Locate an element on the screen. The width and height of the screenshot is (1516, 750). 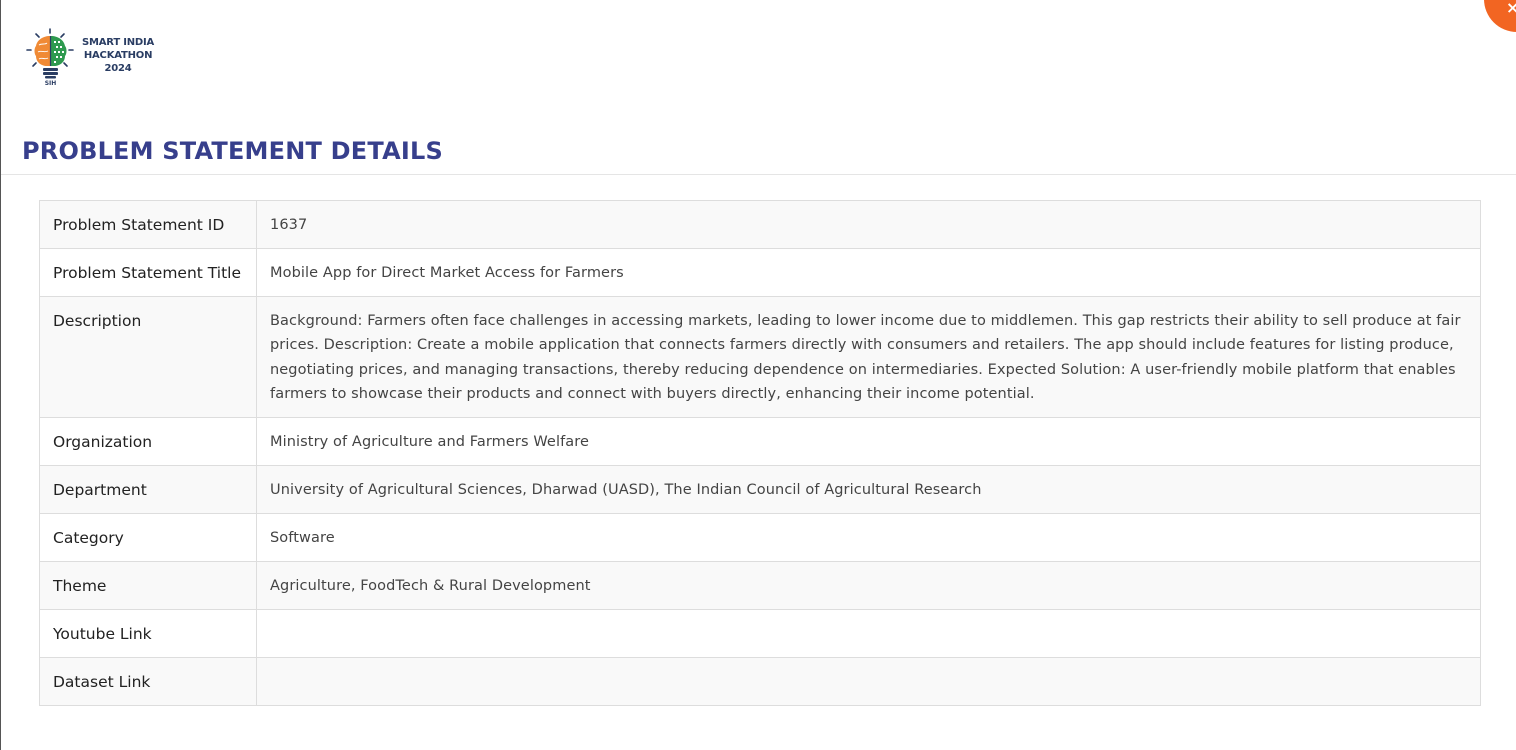
problem-statement-id: 1637 is located at coordinates (868, 224).